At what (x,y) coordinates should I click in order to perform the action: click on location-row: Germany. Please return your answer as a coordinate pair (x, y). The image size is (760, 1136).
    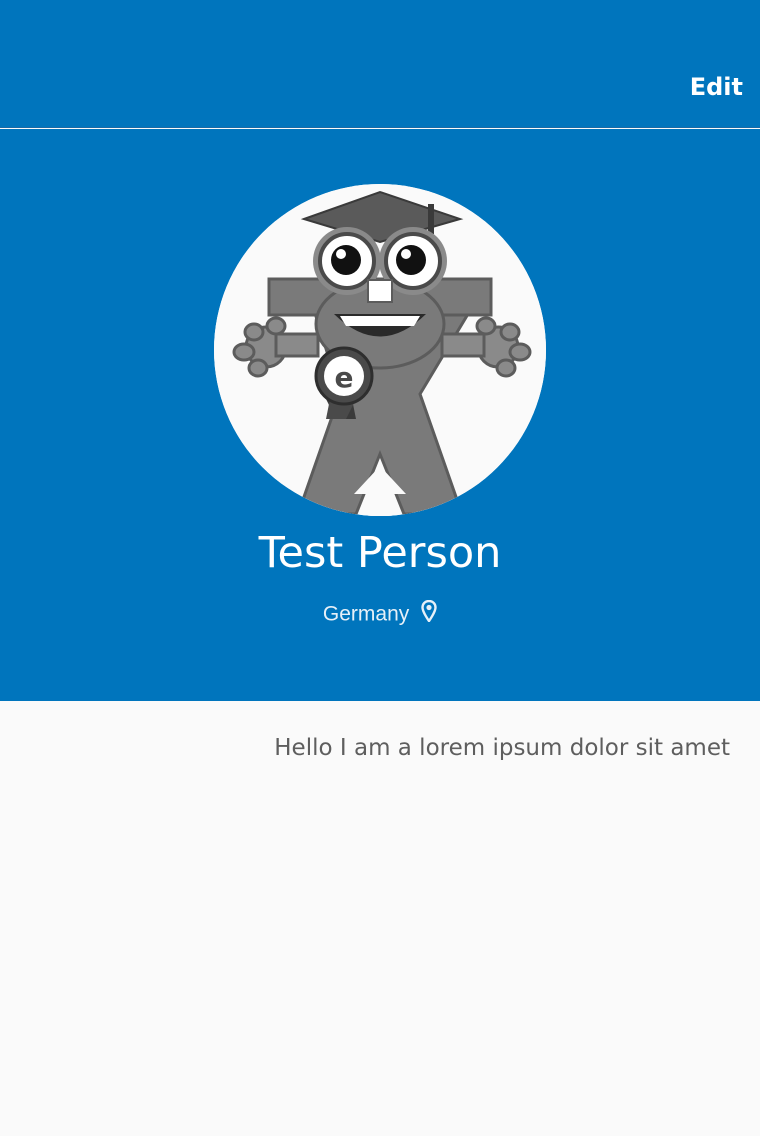
    Looking at the image, I should click on (380, 614).